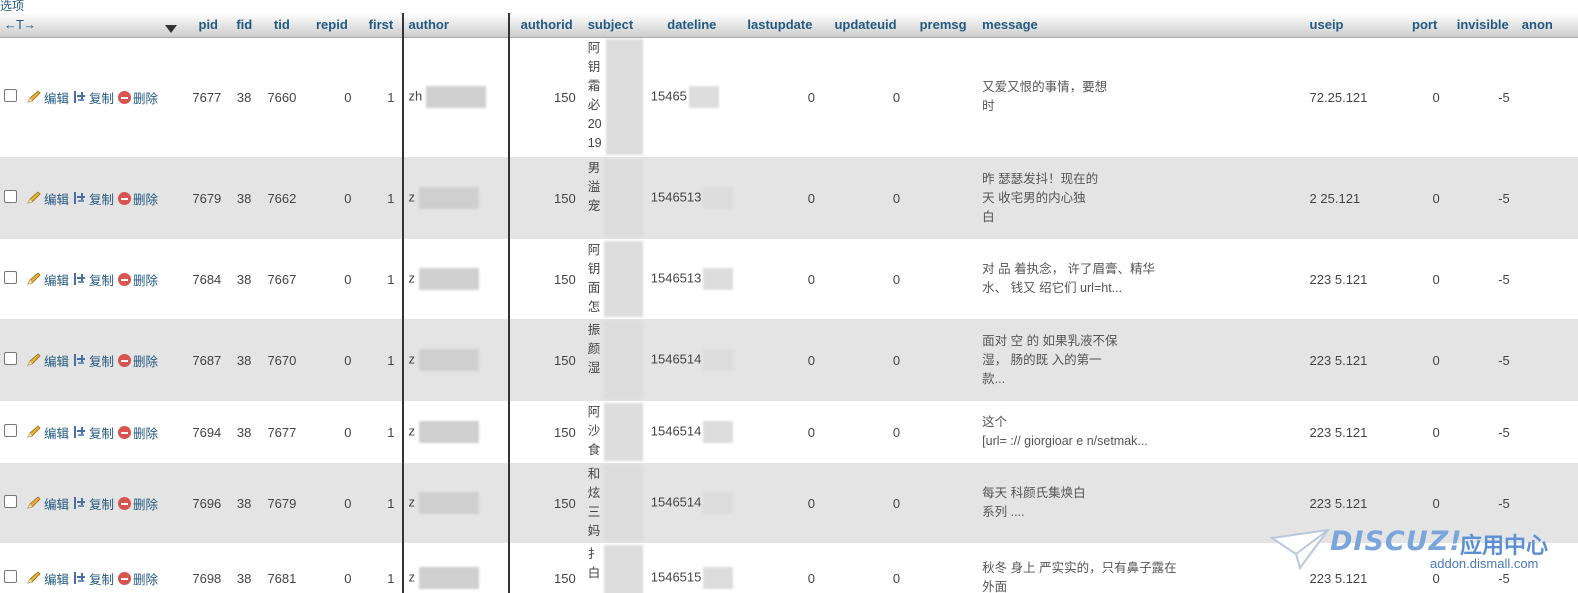 This screenshot has width=1578, height=593. What do you see at coordinates (282, 360) in the screenshot?
I see `cell-tid: 7670` at bounding box center [282, 360].